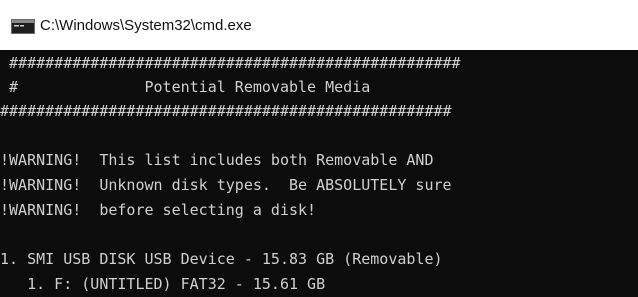 The width and height of the screenshot is (638, 297). What do you see at coordinates (185, 87) in the screenshot?
I see `banner-title: # Potential Removable Media` at bounding box center [185, 87].